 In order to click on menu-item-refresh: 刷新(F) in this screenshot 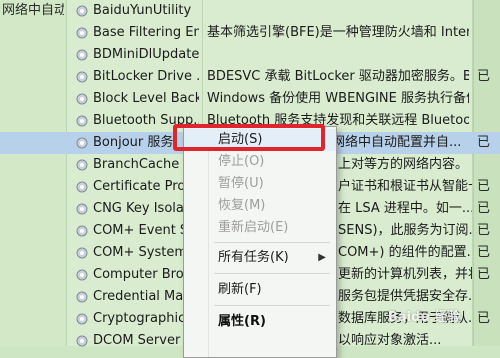, I will do `click(260, 290)`.